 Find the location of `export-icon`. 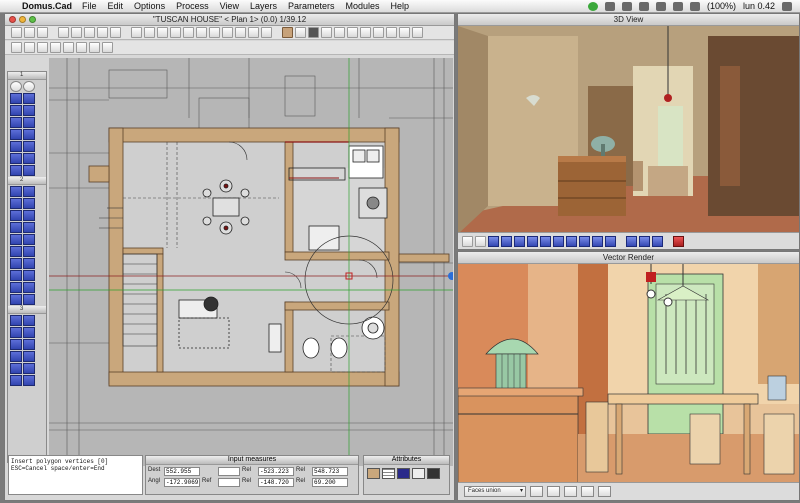

export-icon is located at coordinates (657, 241).